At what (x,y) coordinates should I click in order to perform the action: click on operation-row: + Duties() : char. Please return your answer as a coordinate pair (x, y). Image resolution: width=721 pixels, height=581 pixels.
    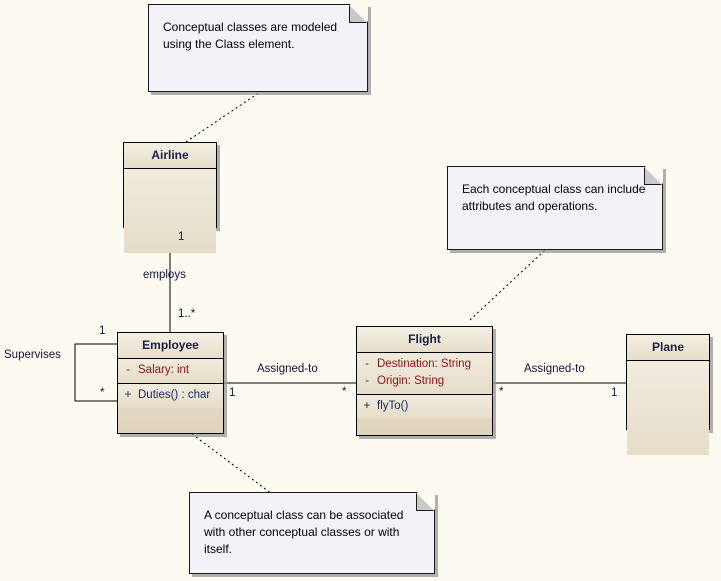
    Looking at the image, I should click on (170, 395).